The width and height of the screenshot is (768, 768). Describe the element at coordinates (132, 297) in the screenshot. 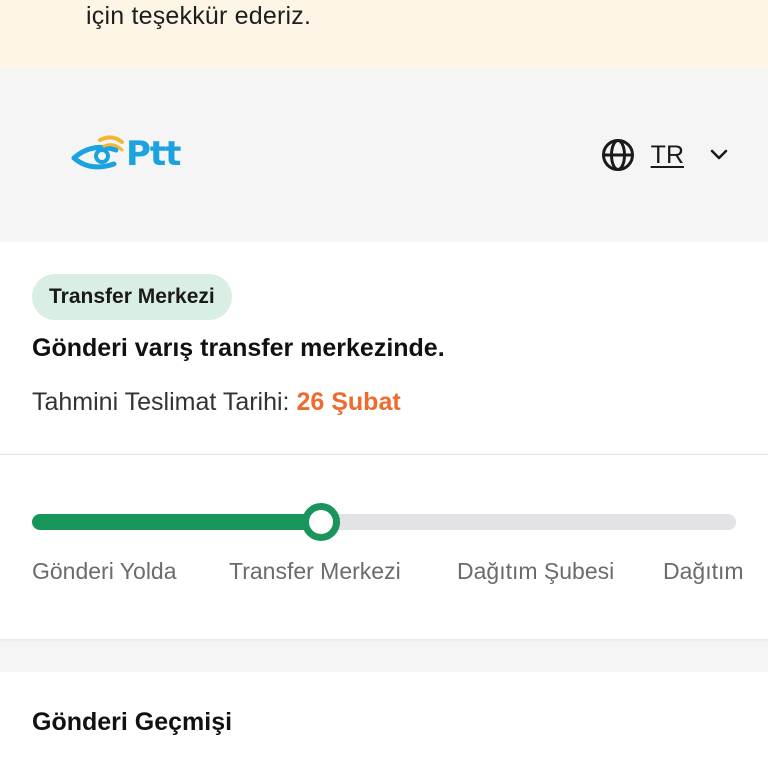

I see `status-badge: Transfer Merkezi` at that location.